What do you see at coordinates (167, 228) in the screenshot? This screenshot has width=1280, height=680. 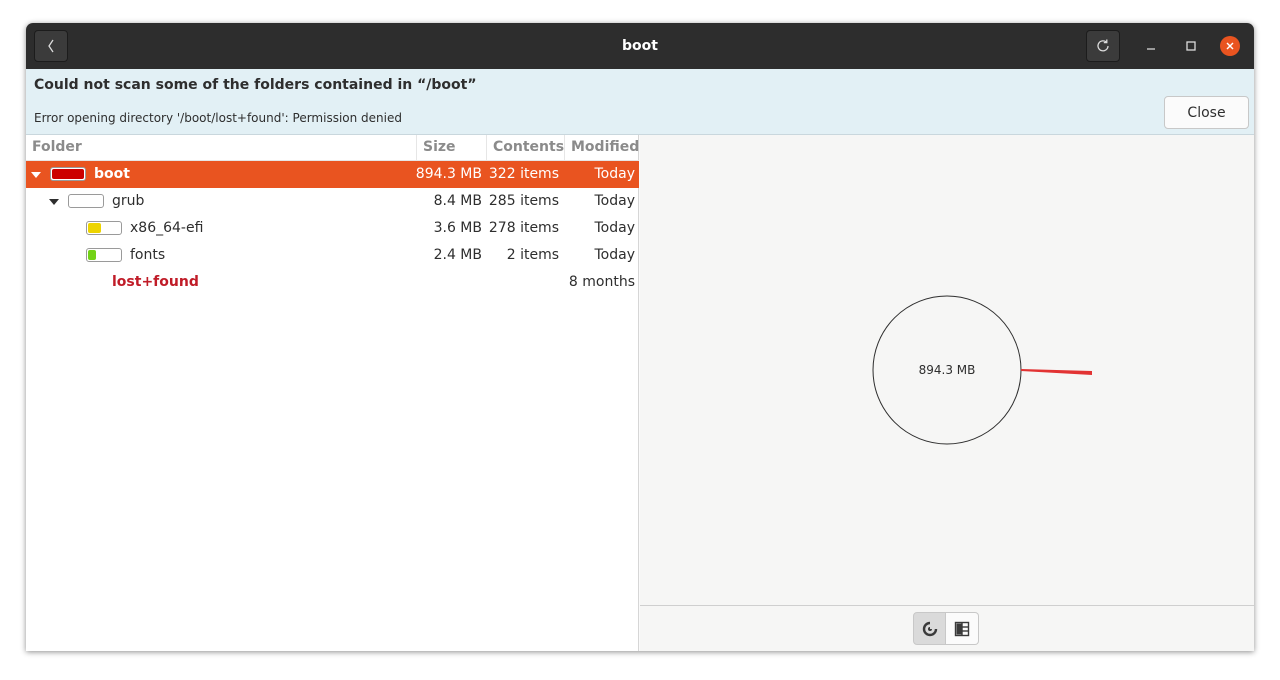 I see `folder-name: x86_64-efi` at bounding box center [167, 228].